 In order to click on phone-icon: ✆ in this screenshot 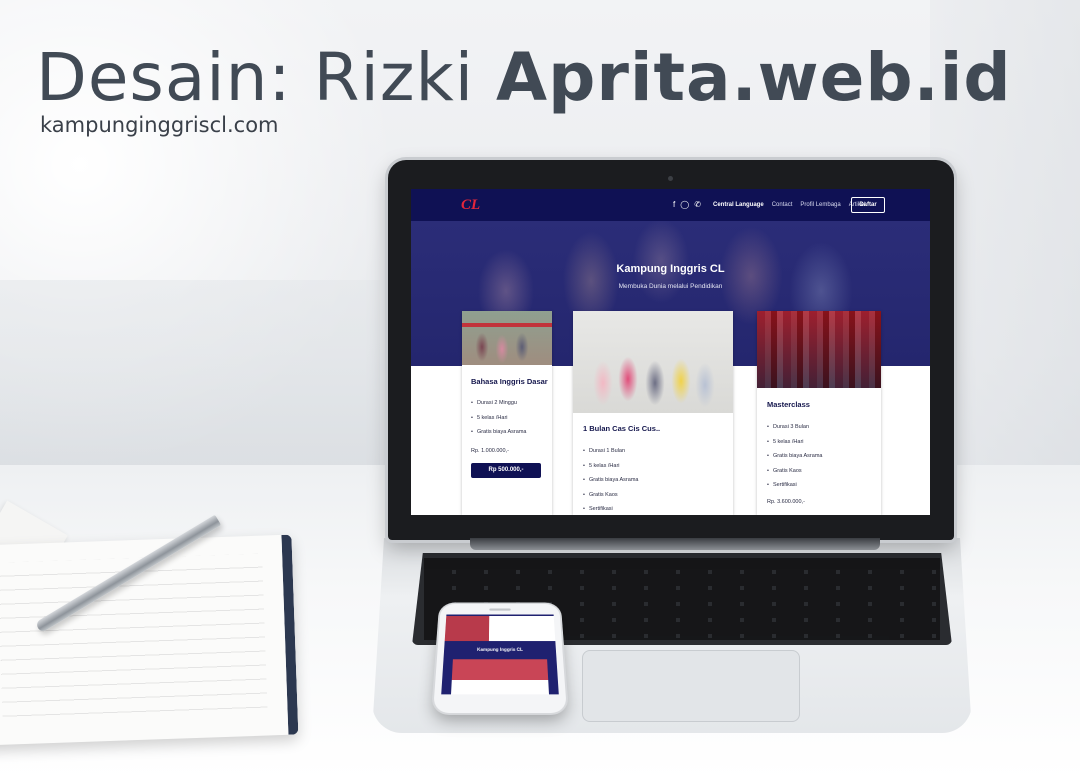, I will do `click(697, 205)`.